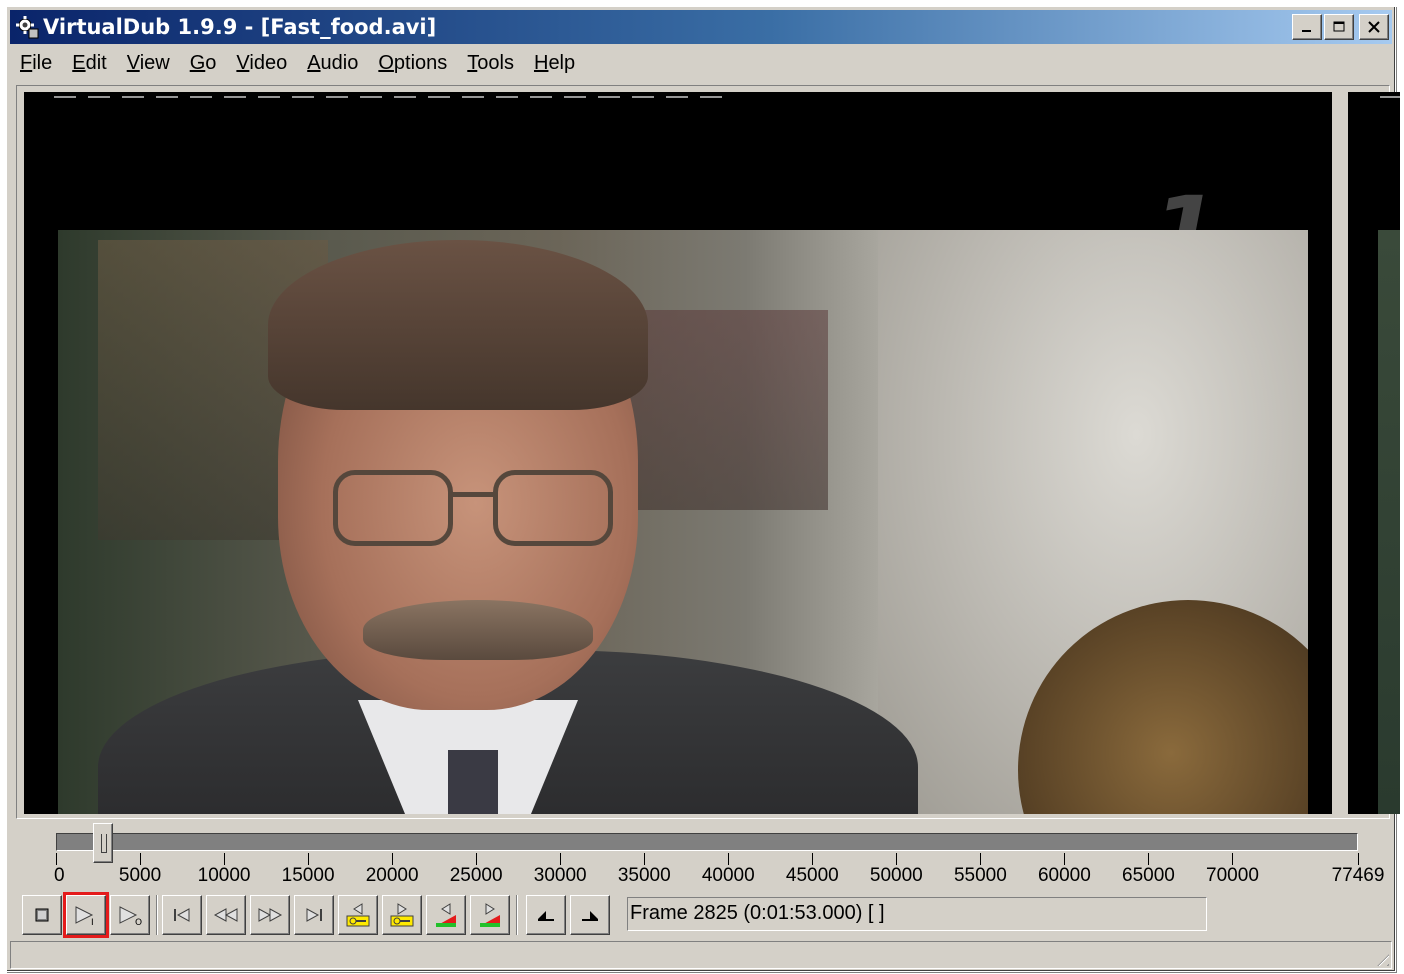 Image resolution: width=1404 pixels, height=974 pixels. What do you see at coordinates (36, 63) in the screenshot?
I see `menu-file: File` at bounding box center [36, 63].